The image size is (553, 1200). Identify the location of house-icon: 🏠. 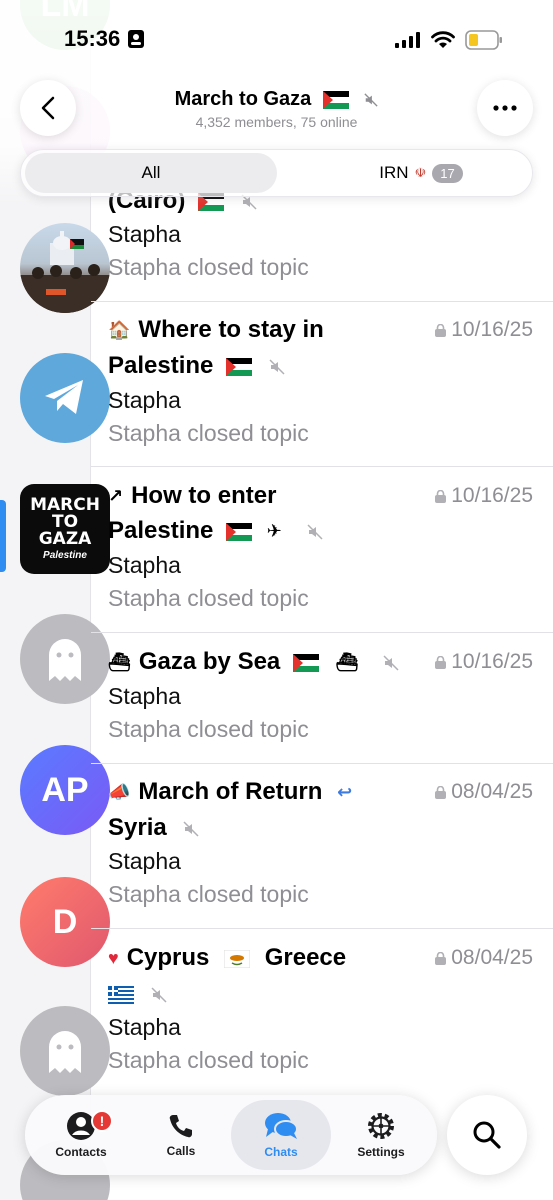
(119, 330).